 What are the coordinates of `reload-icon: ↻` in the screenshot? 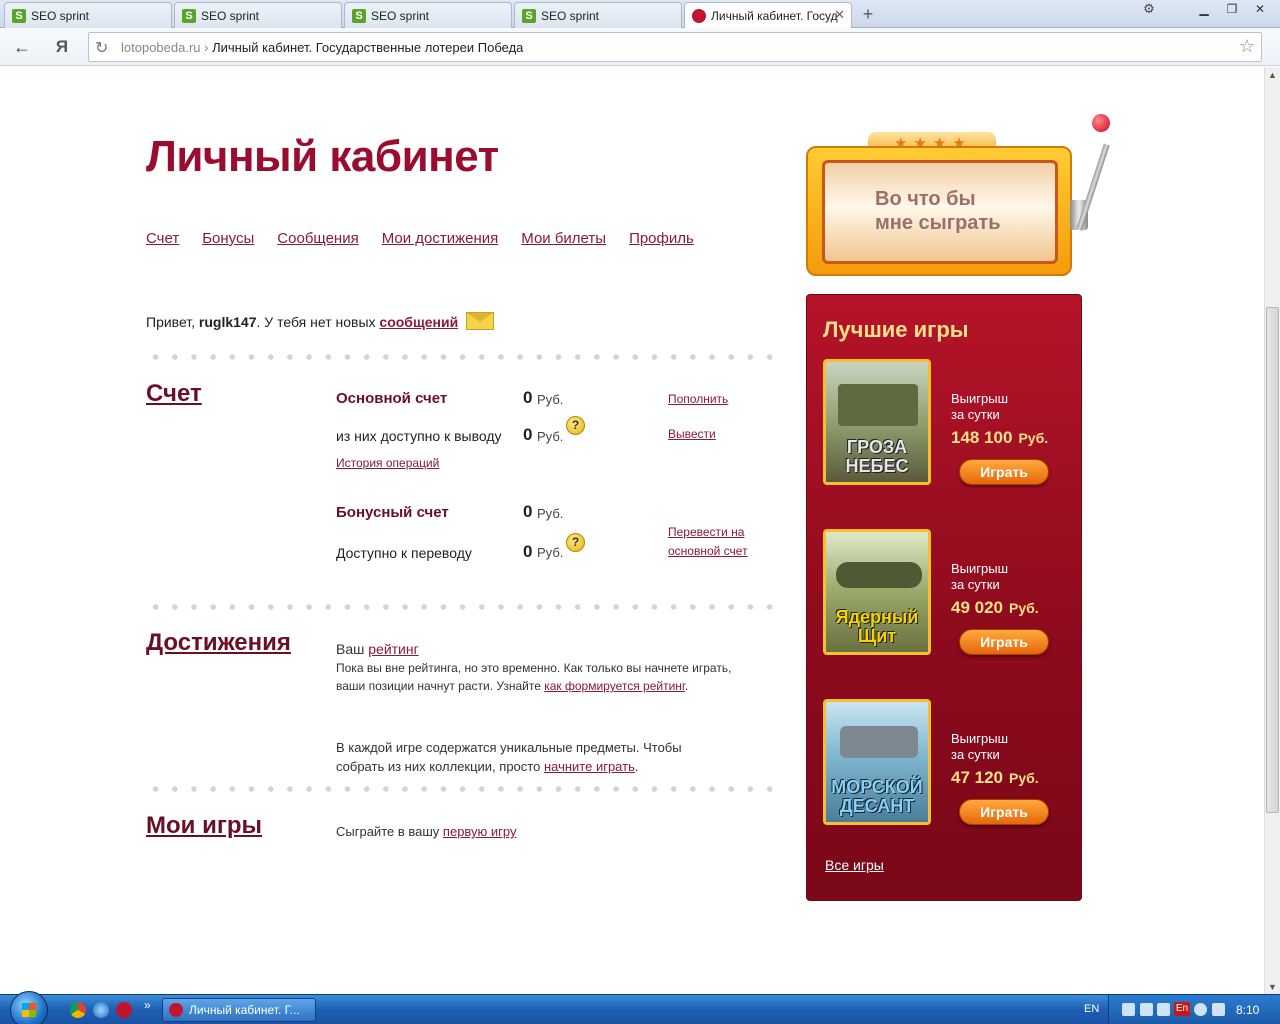 It's located at (101, 48).